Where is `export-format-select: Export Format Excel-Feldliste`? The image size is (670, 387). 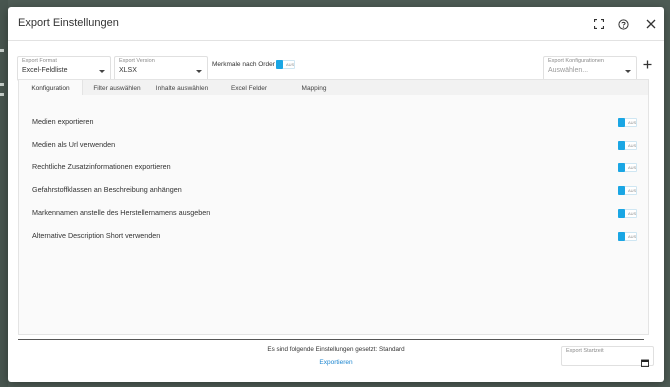 export-format-select: Export Format Excel-Feldliste is located at coordinates (64, 68).